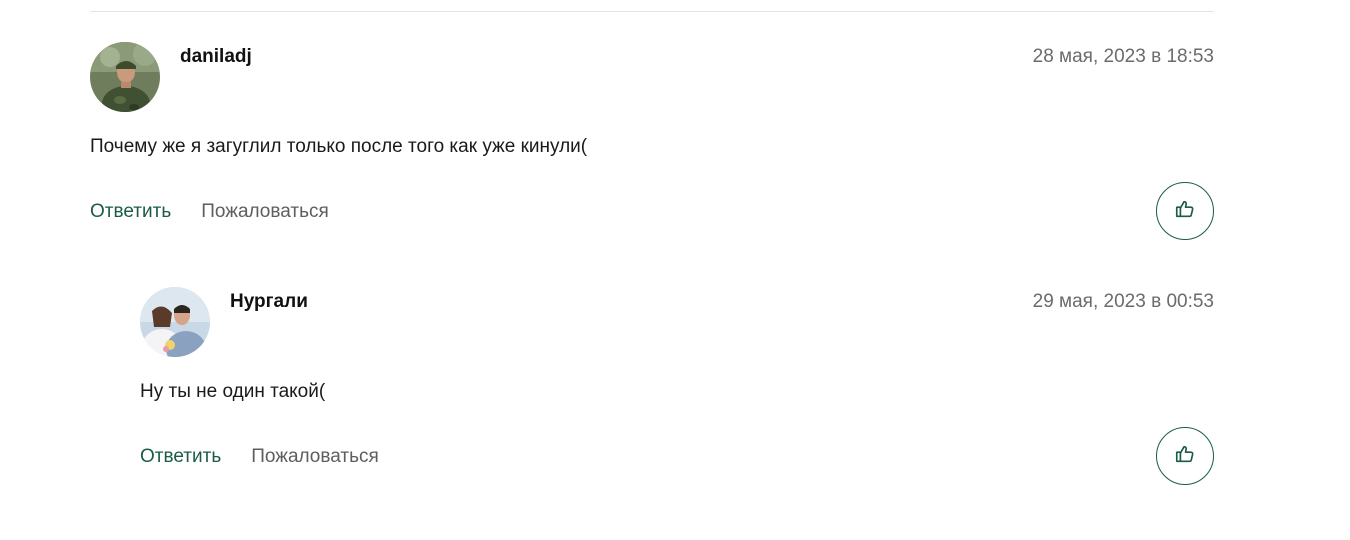  What do you see at coordinates (233, 391) in the screenshot?
I see `comment-text: Ну ты не один такой(` at bounding box center [233, 391].